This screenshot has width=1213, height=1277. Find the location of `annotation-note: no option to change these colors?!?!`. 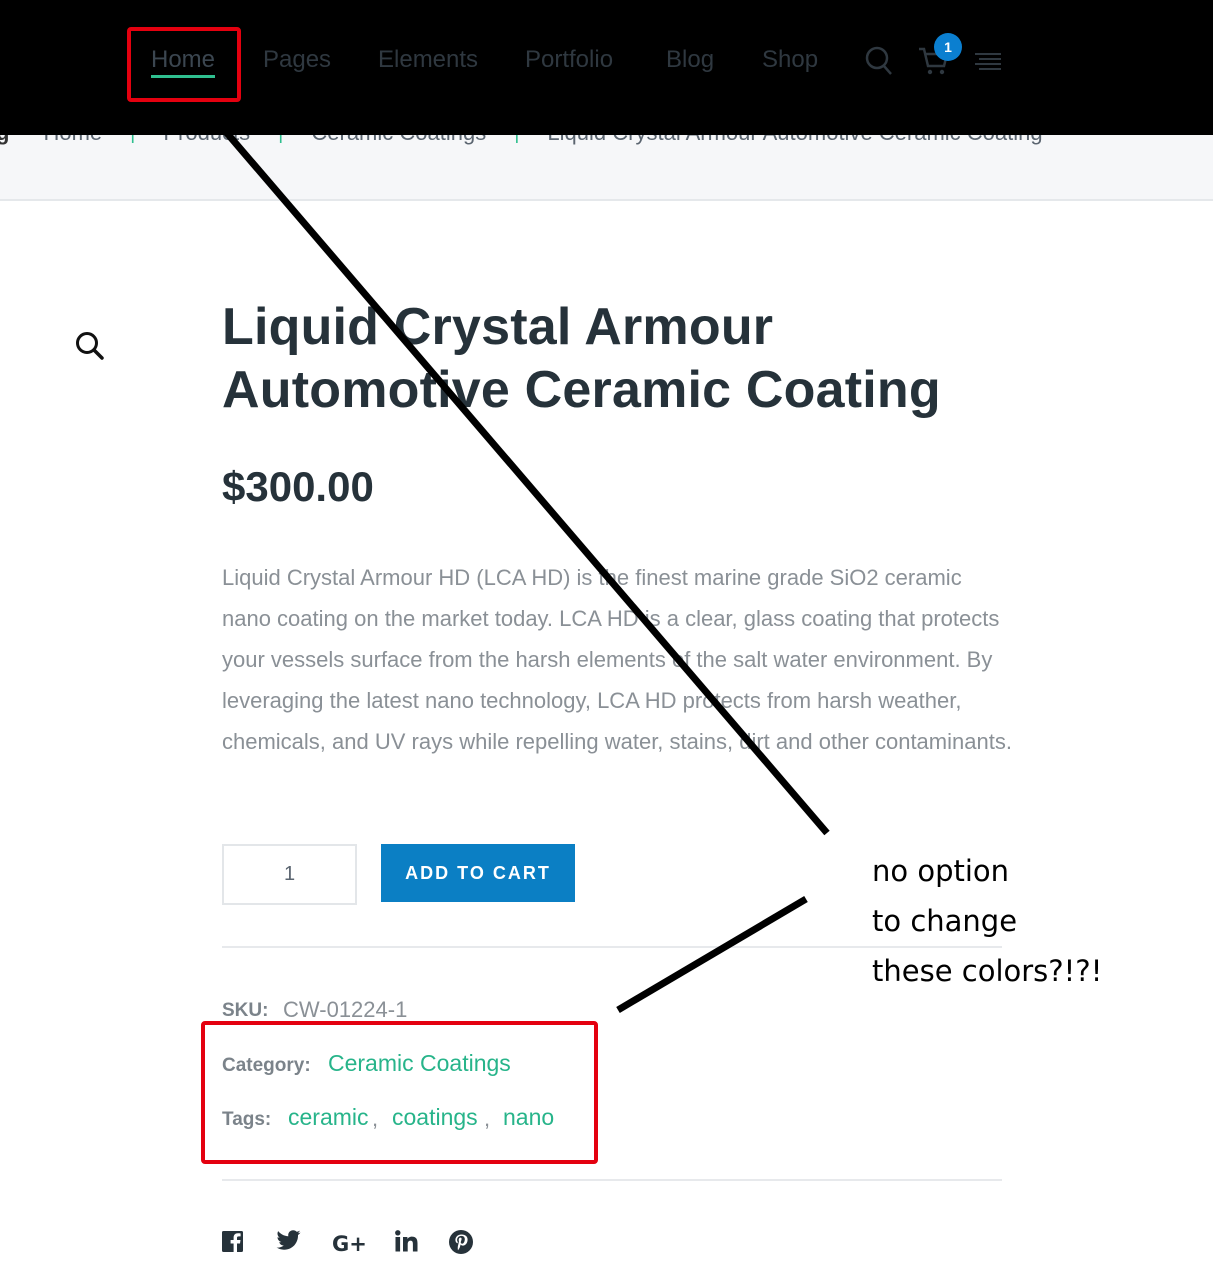

annotation-note: no option to change these colors?!?! is located at coordinates (987, 921).